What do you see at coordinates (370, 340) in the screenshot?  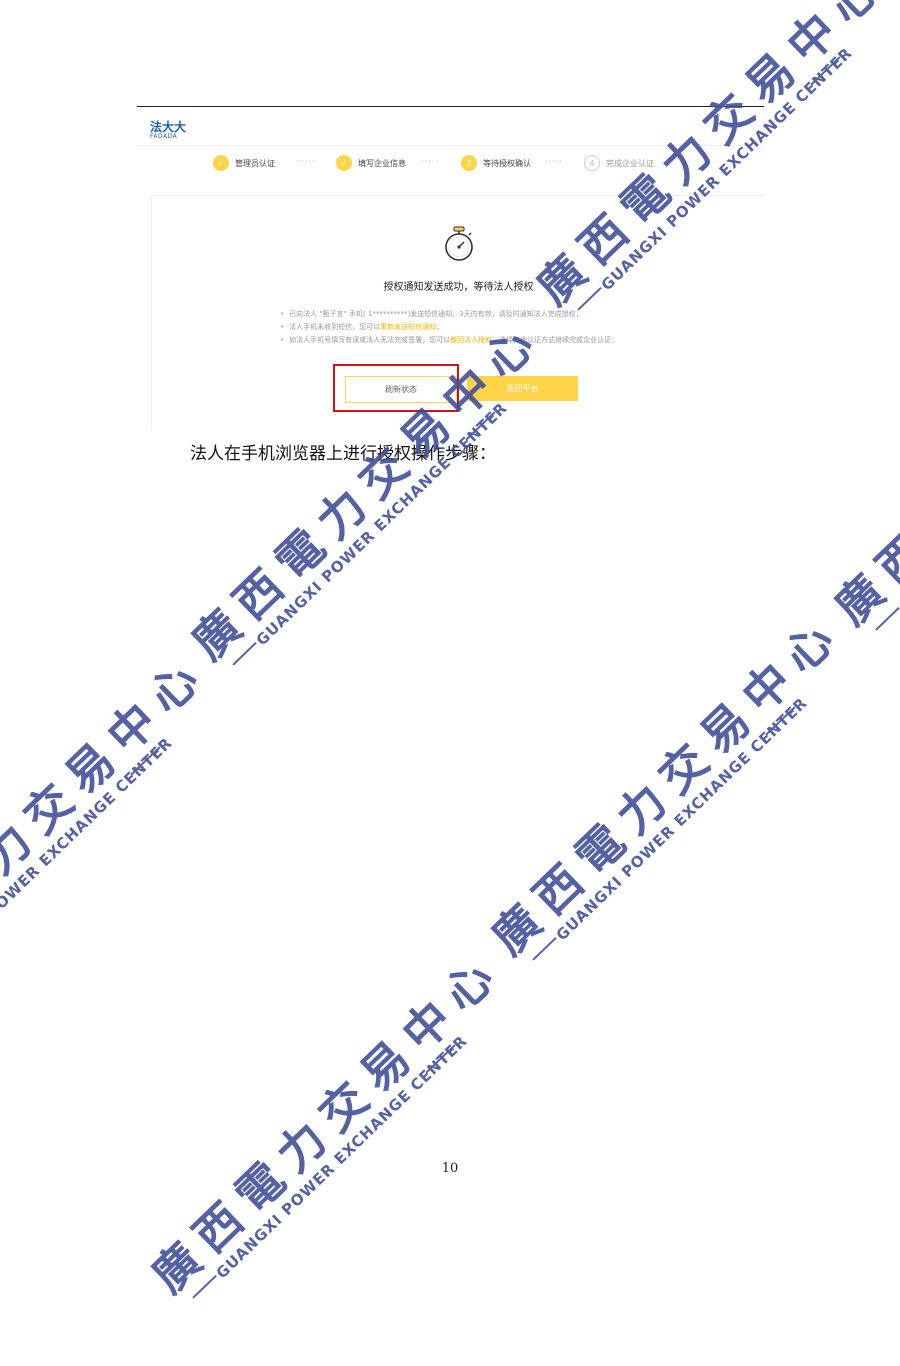 I see `note-text: 如法人手机号填写有误或法人无法完成签署，您可以` at bounding box center [370, 340].